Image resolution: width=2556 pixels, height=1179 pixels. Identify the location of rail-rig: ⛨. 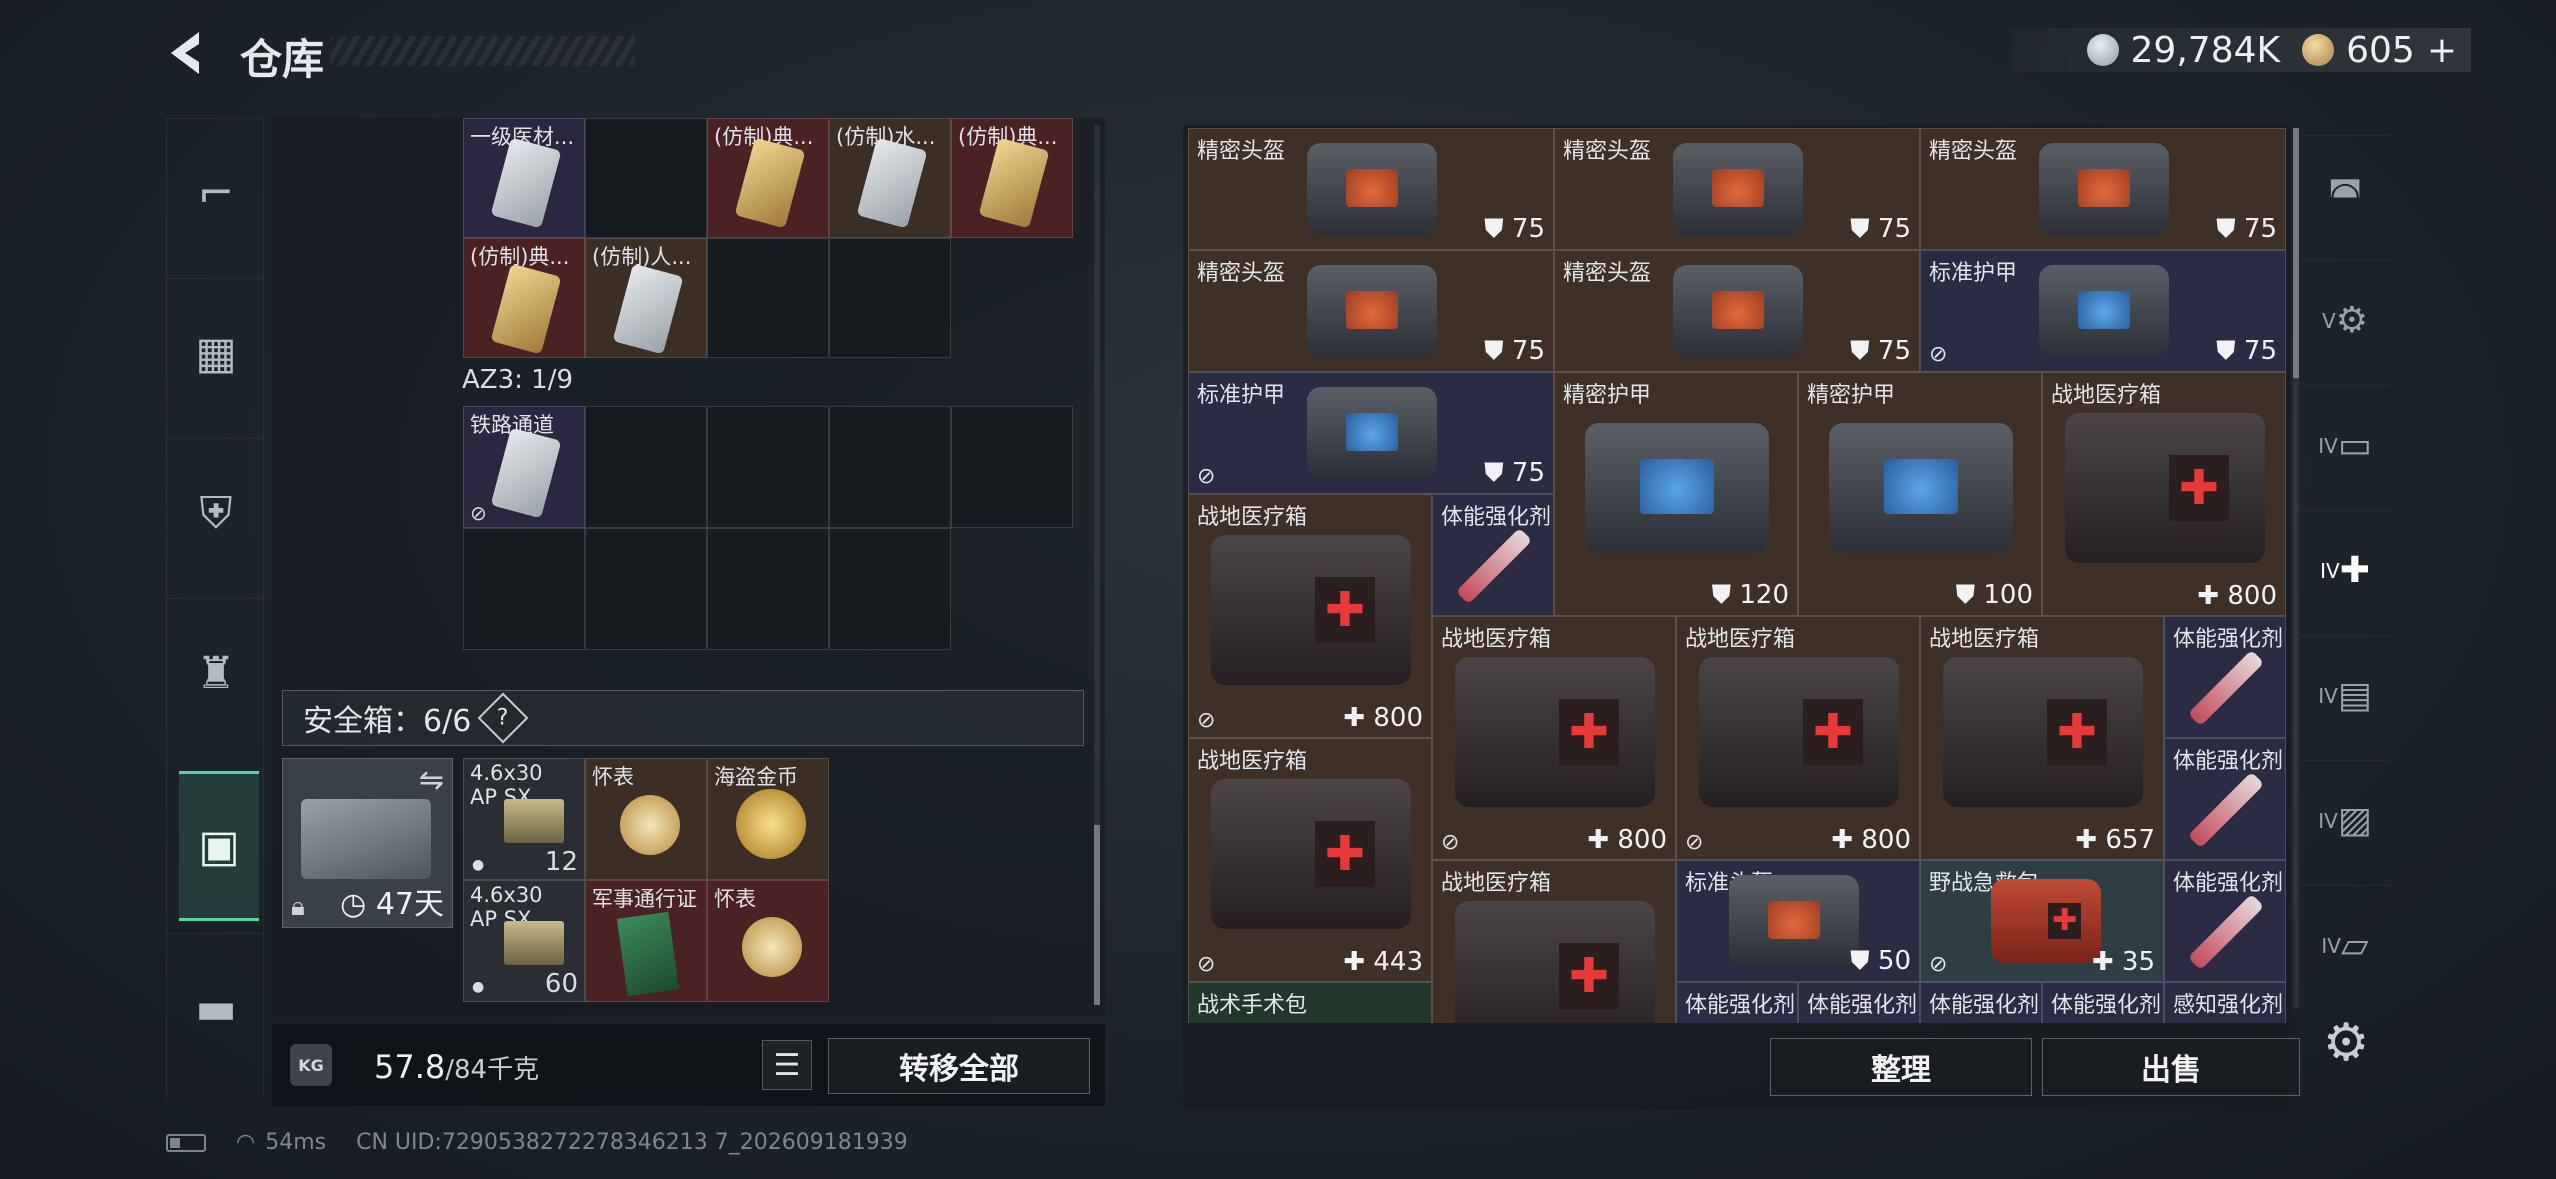
(216, 513).